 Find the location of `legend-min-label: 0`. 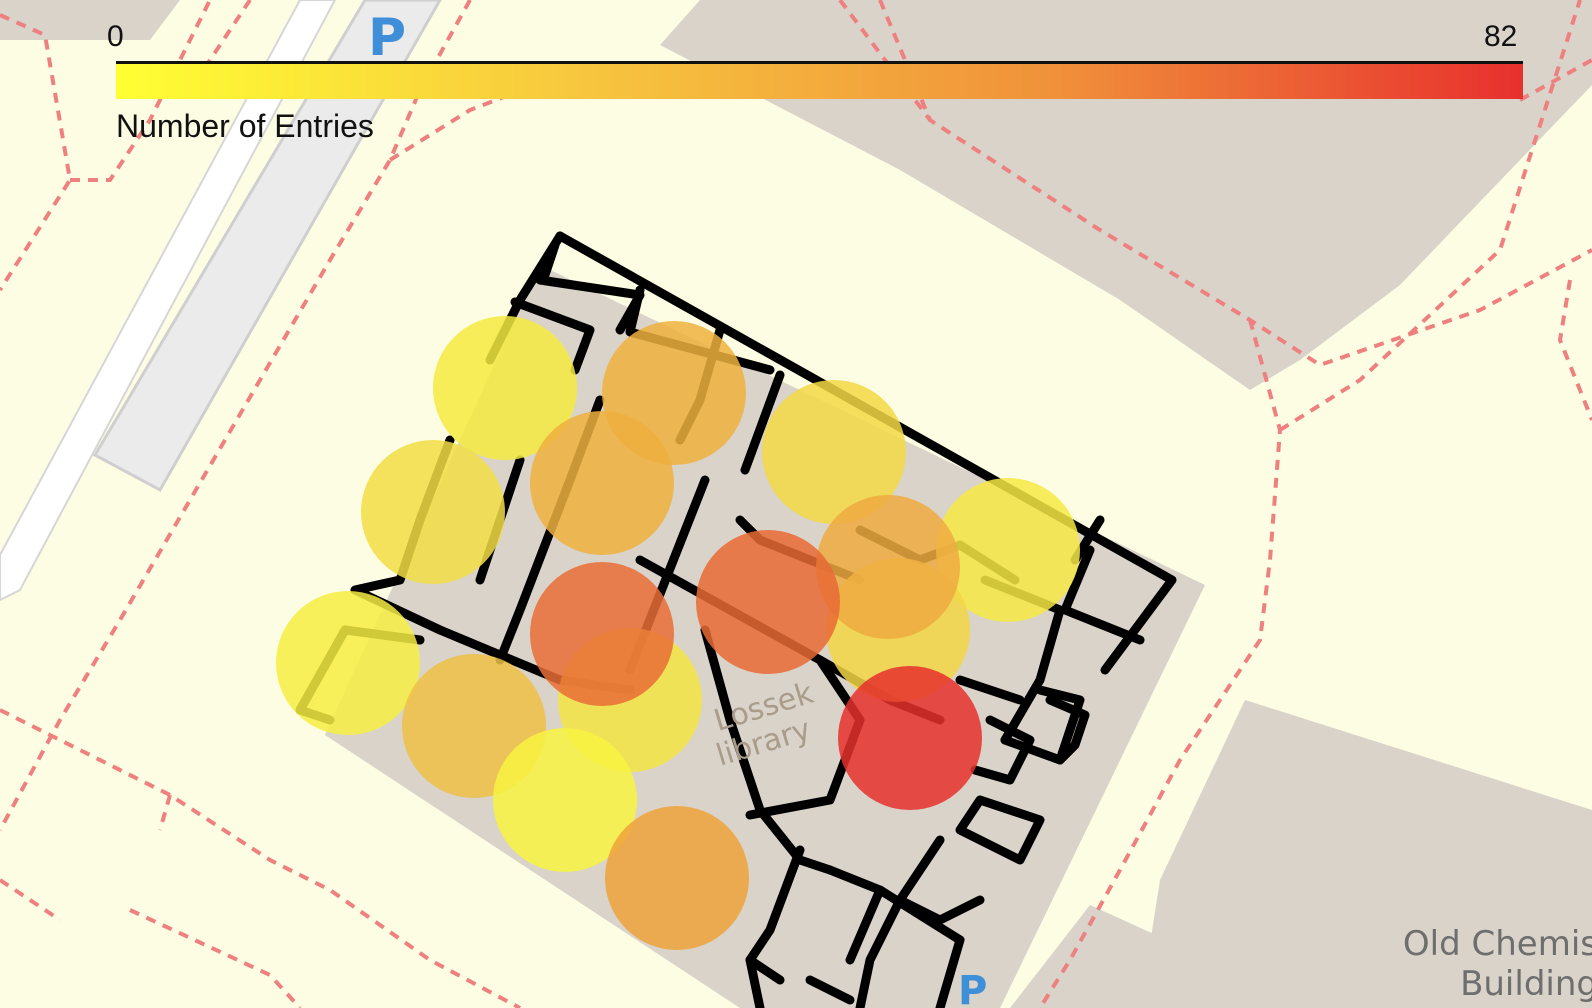

legend-min-label: 0 is located at coordinates (115, 36).